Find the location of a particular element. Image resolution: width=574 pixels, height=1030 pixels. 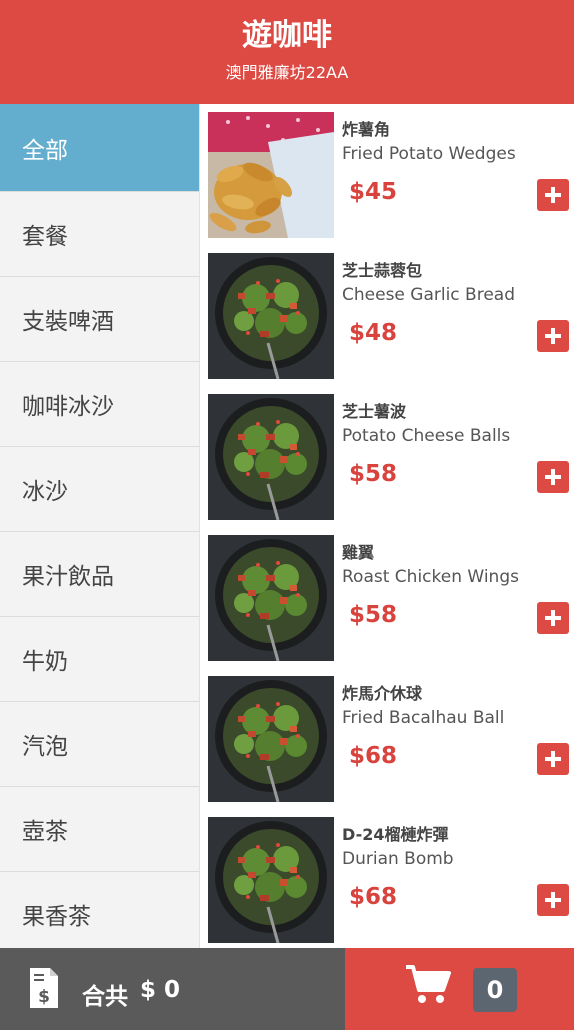

total-amount: $ 0 is located at coordinates (160, 990).